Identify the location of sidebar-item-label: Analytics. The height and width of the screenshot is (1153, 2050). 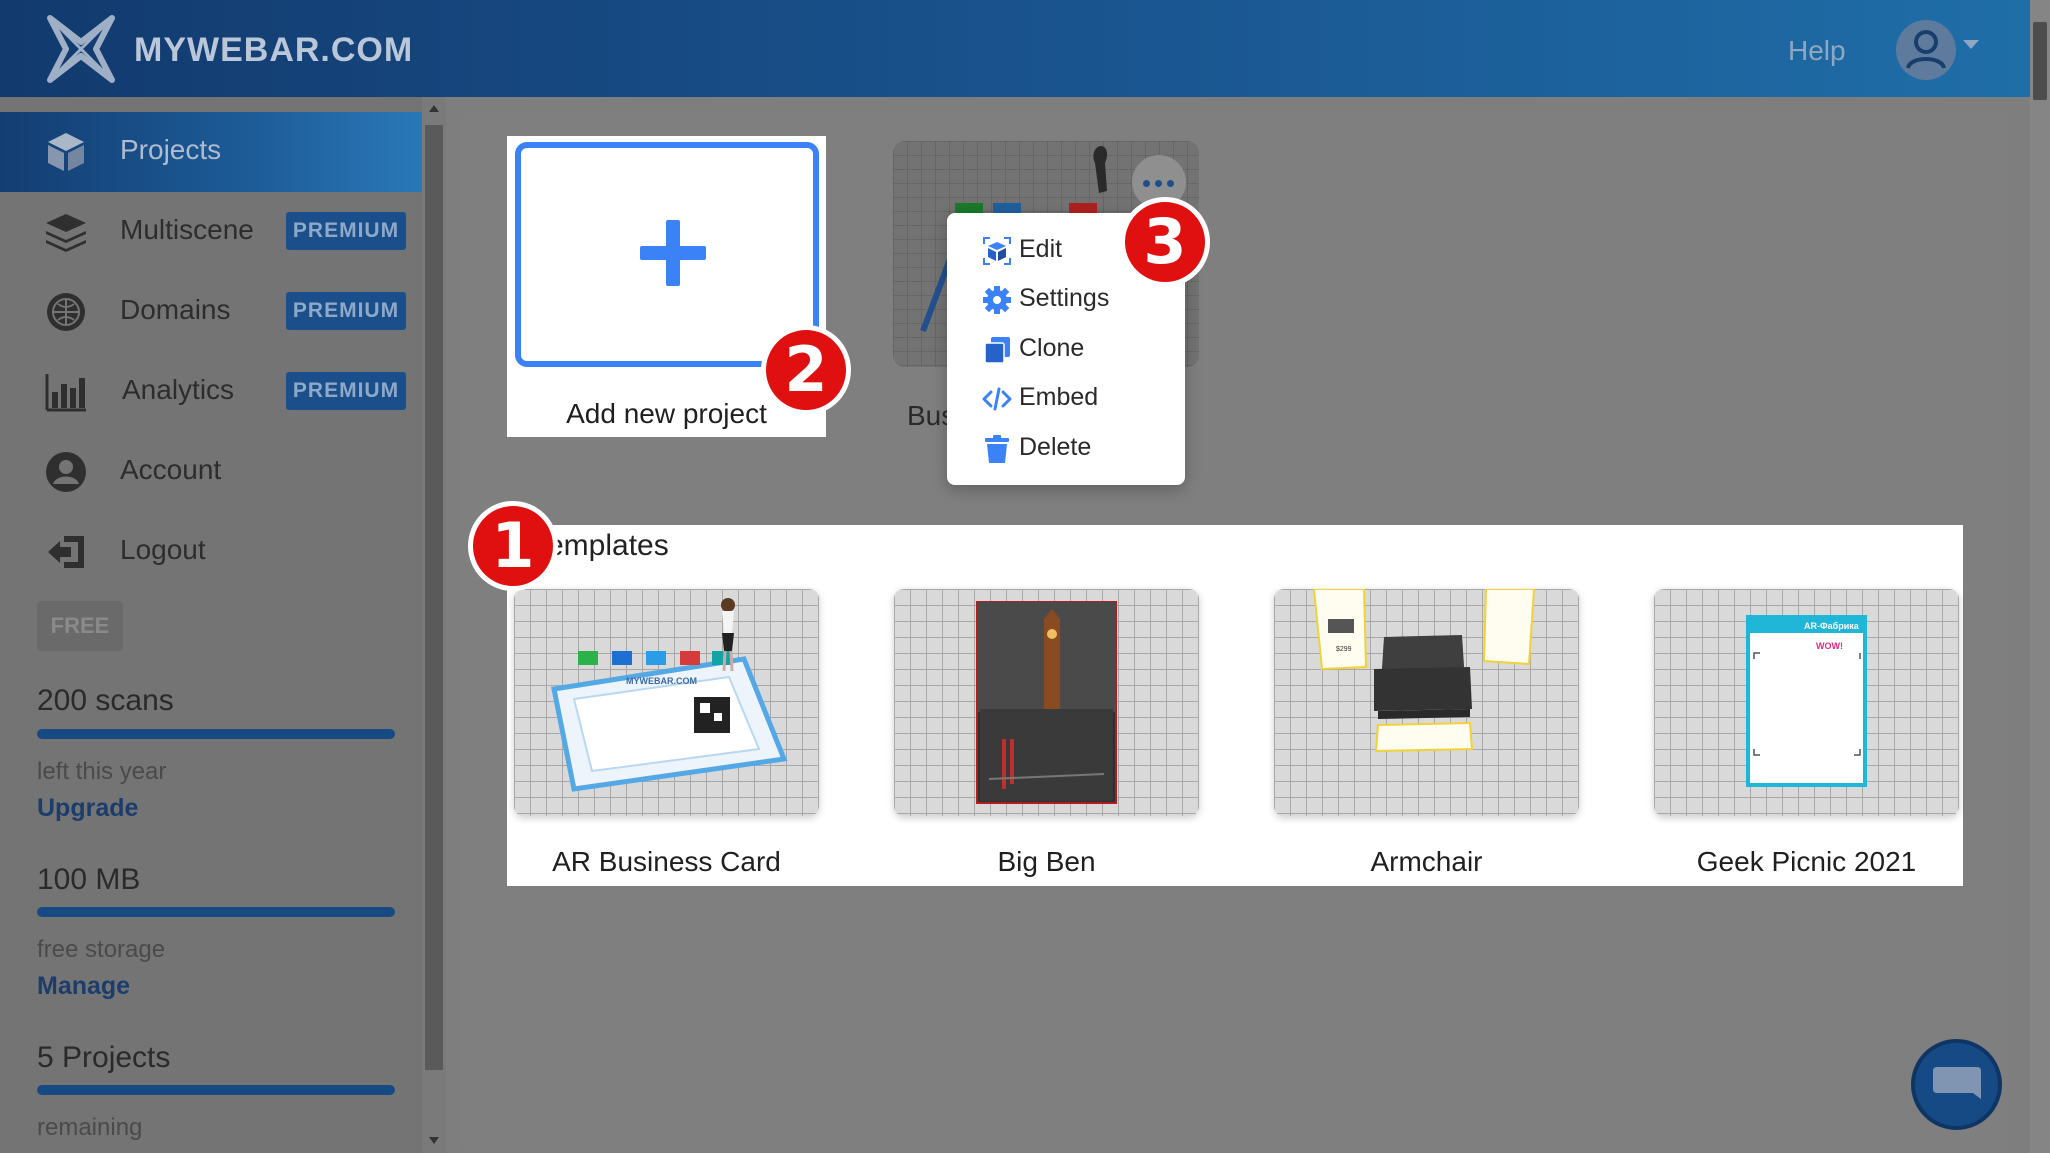
(178, 389).